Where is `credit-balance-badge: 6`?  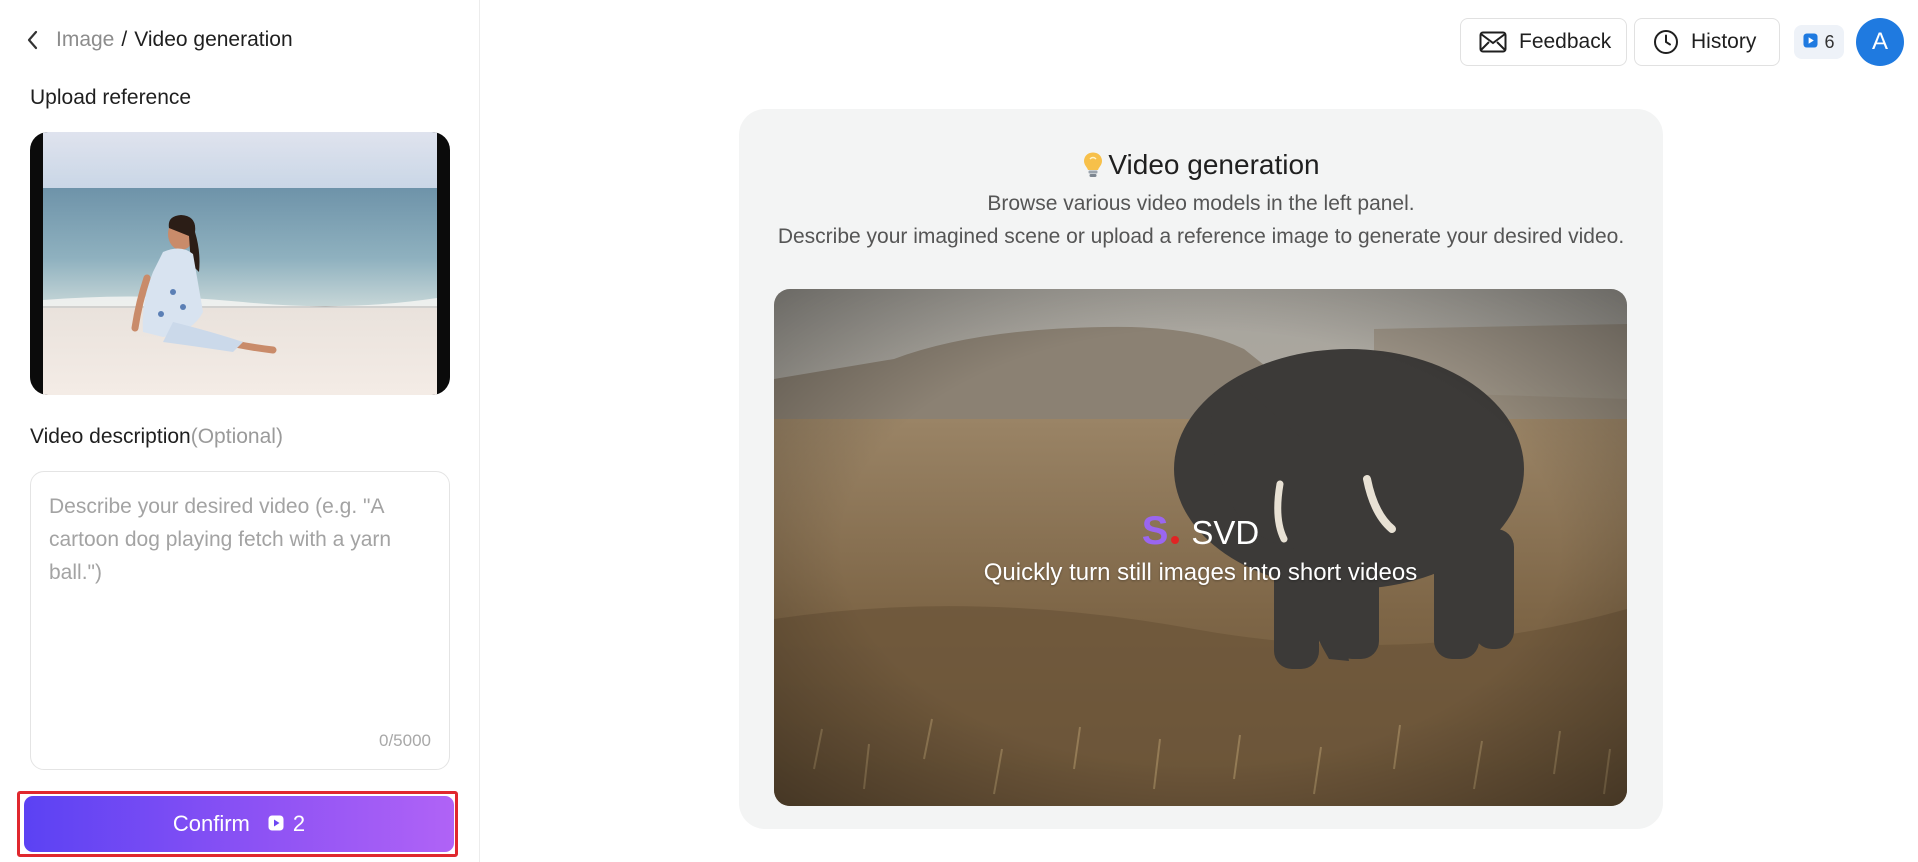
credit-balance-badge: 6 is located at coordinates (1819, 42).